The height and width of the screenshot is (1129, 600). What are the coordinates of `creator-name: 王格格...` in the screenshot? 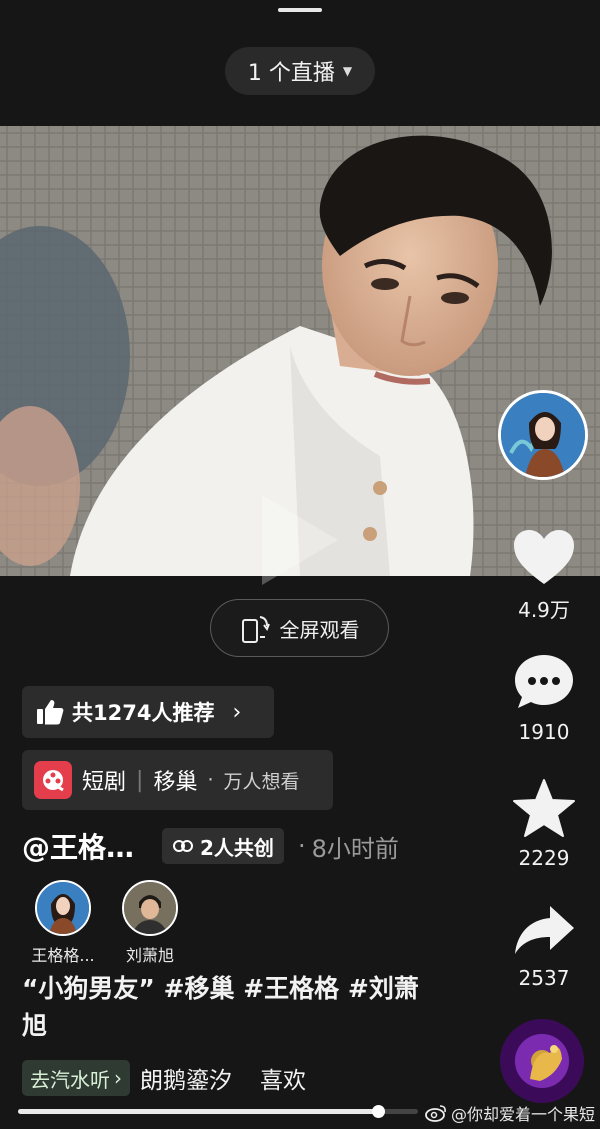 It's located at (63, 955).